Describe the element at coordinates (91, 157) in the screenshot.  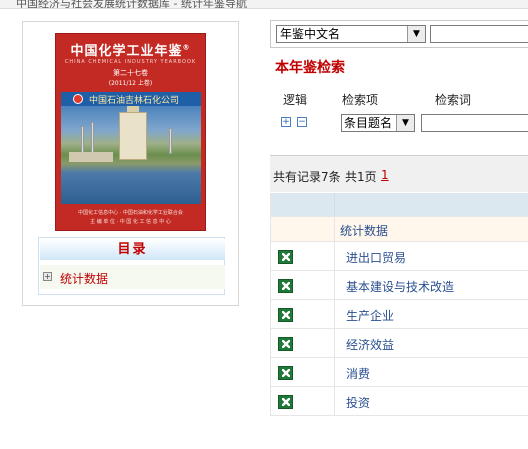
I see `factory-buildings` at that location.